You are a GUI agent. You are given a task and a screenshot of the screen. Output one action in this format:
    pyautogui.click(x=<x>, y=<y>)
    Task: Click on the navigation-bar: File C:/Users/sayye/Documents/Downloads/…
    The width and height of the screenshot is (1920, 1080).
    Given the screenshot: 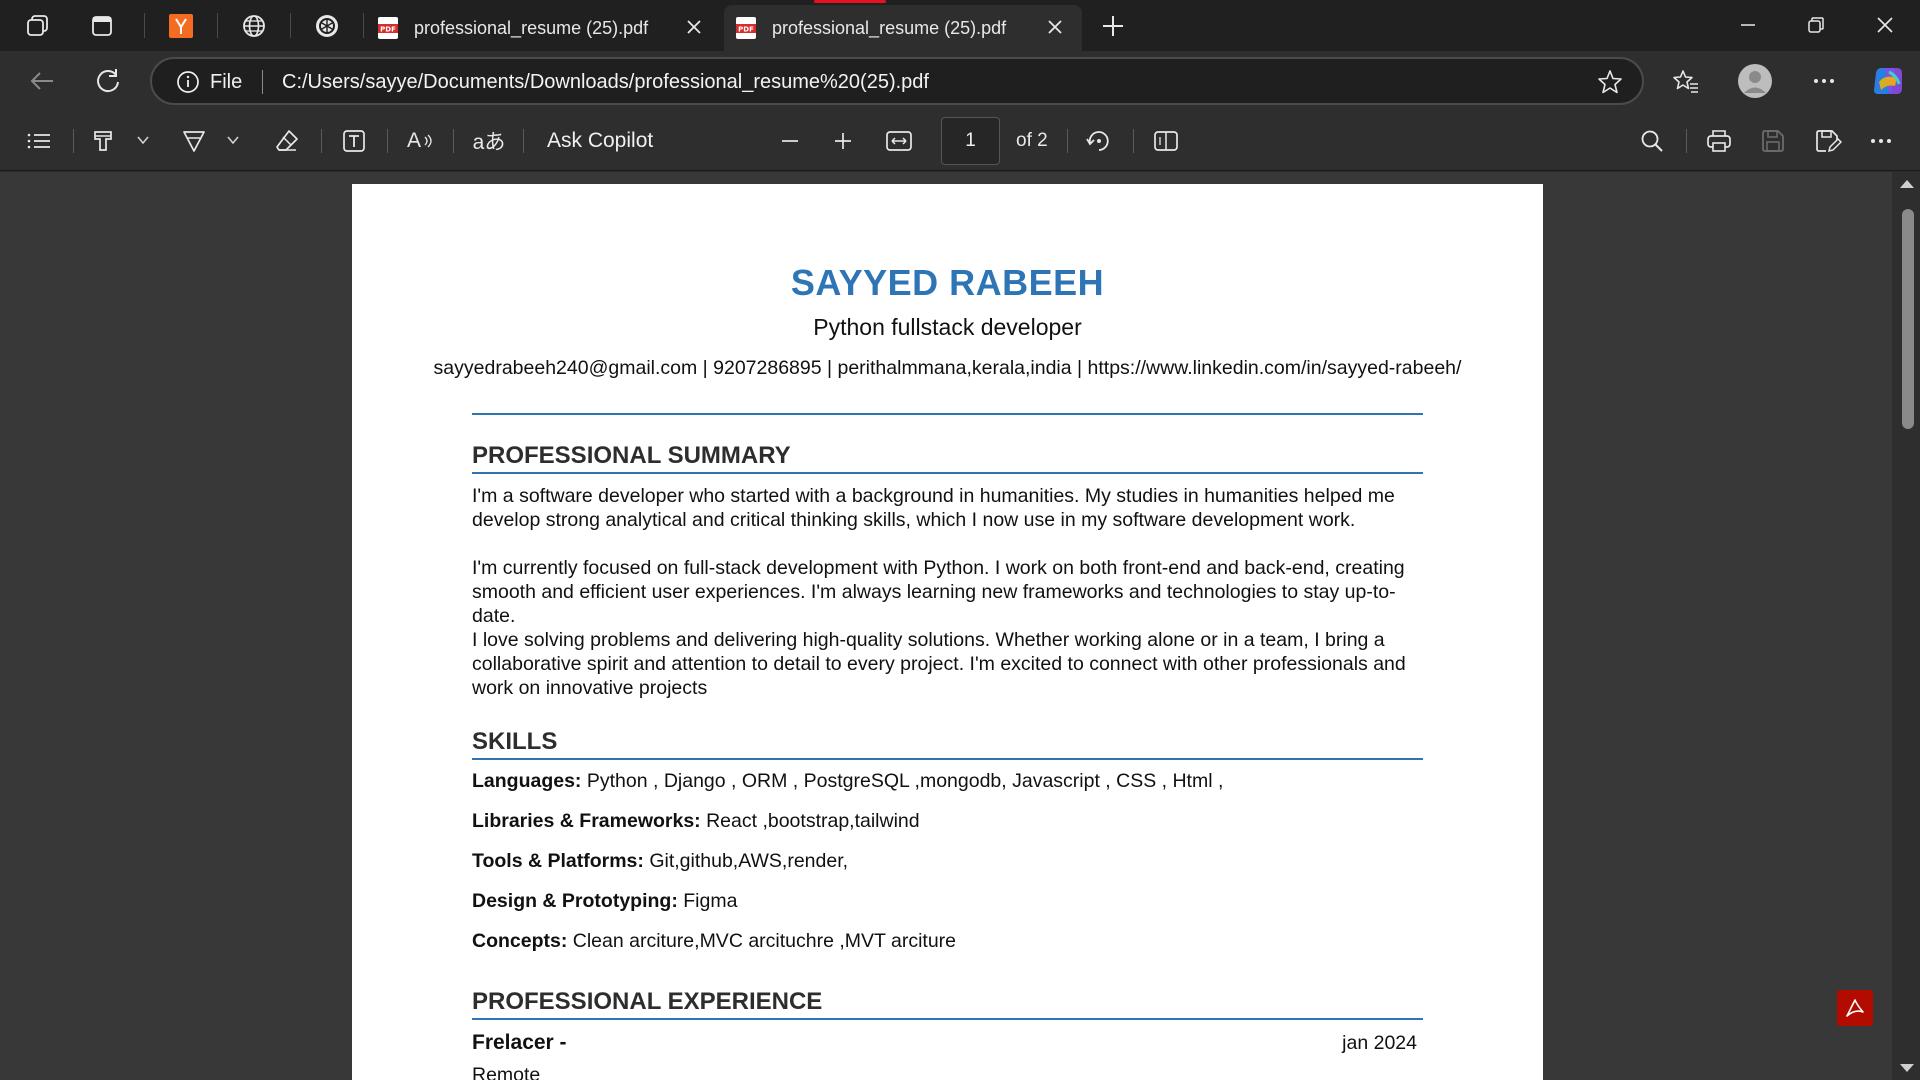 What is the action you would take?
    pyautogui.click(x=960, y=81)
    